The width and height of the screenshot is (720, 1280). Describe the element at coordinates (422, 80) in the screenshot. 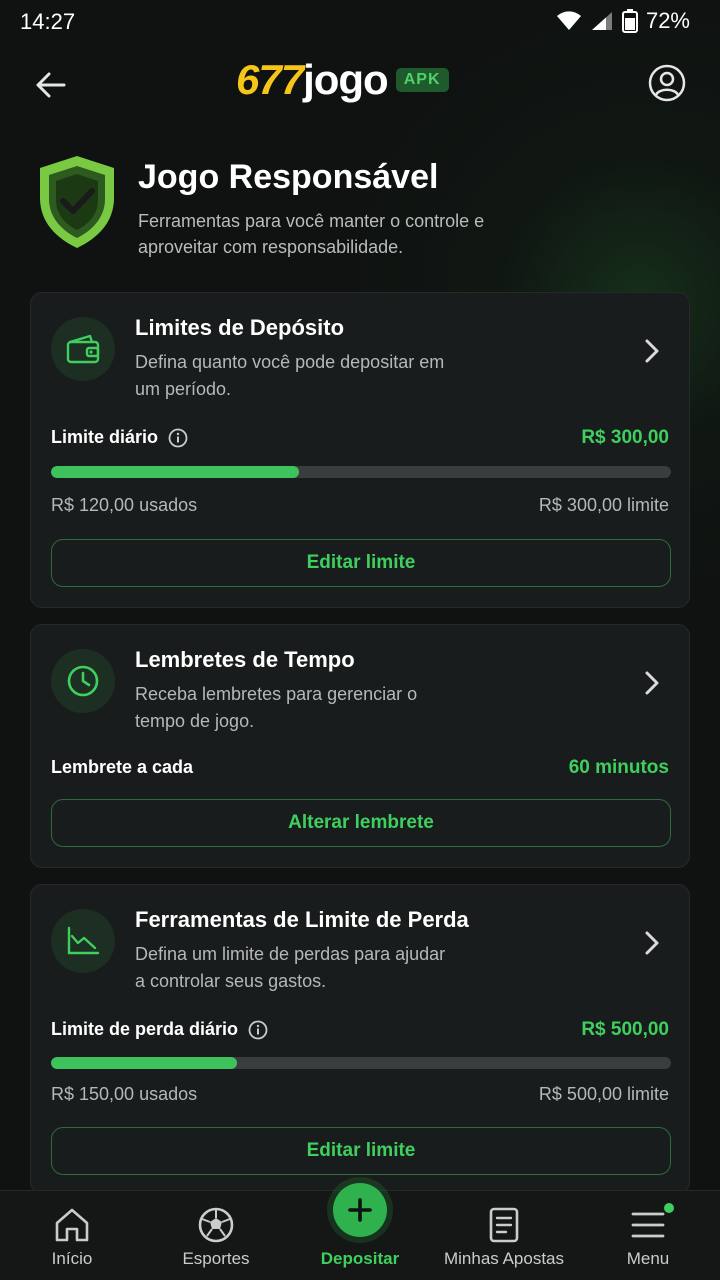

I see `apk-badge: APK` at that location.